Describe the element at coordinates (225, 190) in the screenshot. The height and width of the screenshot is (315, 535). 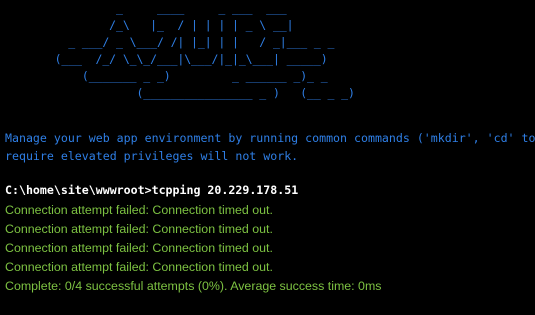
I see `command-text: tcpping 20.229.178.51` at that location.